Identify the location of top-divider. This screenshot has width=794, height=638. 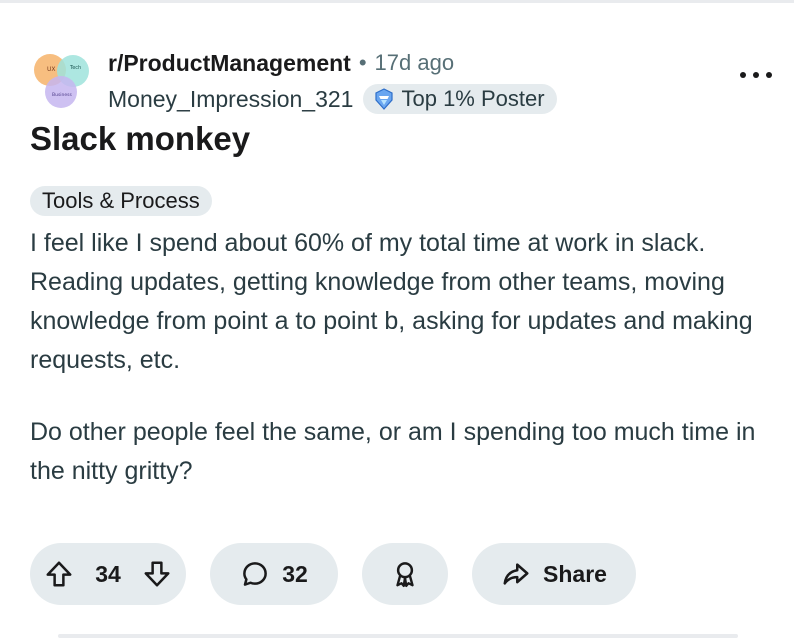
(397, 1).